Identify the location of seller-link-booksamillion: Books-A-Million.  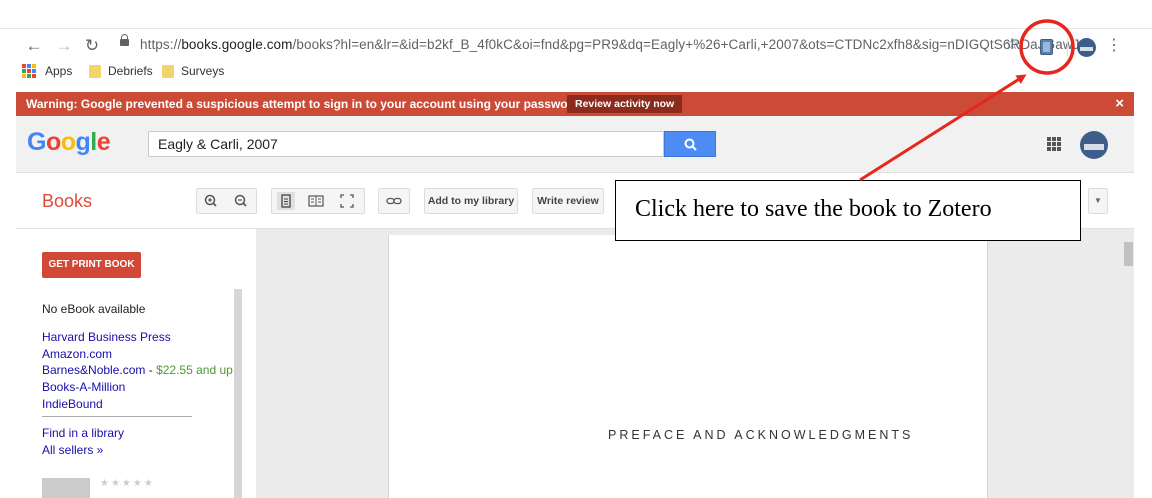
(83, 387).